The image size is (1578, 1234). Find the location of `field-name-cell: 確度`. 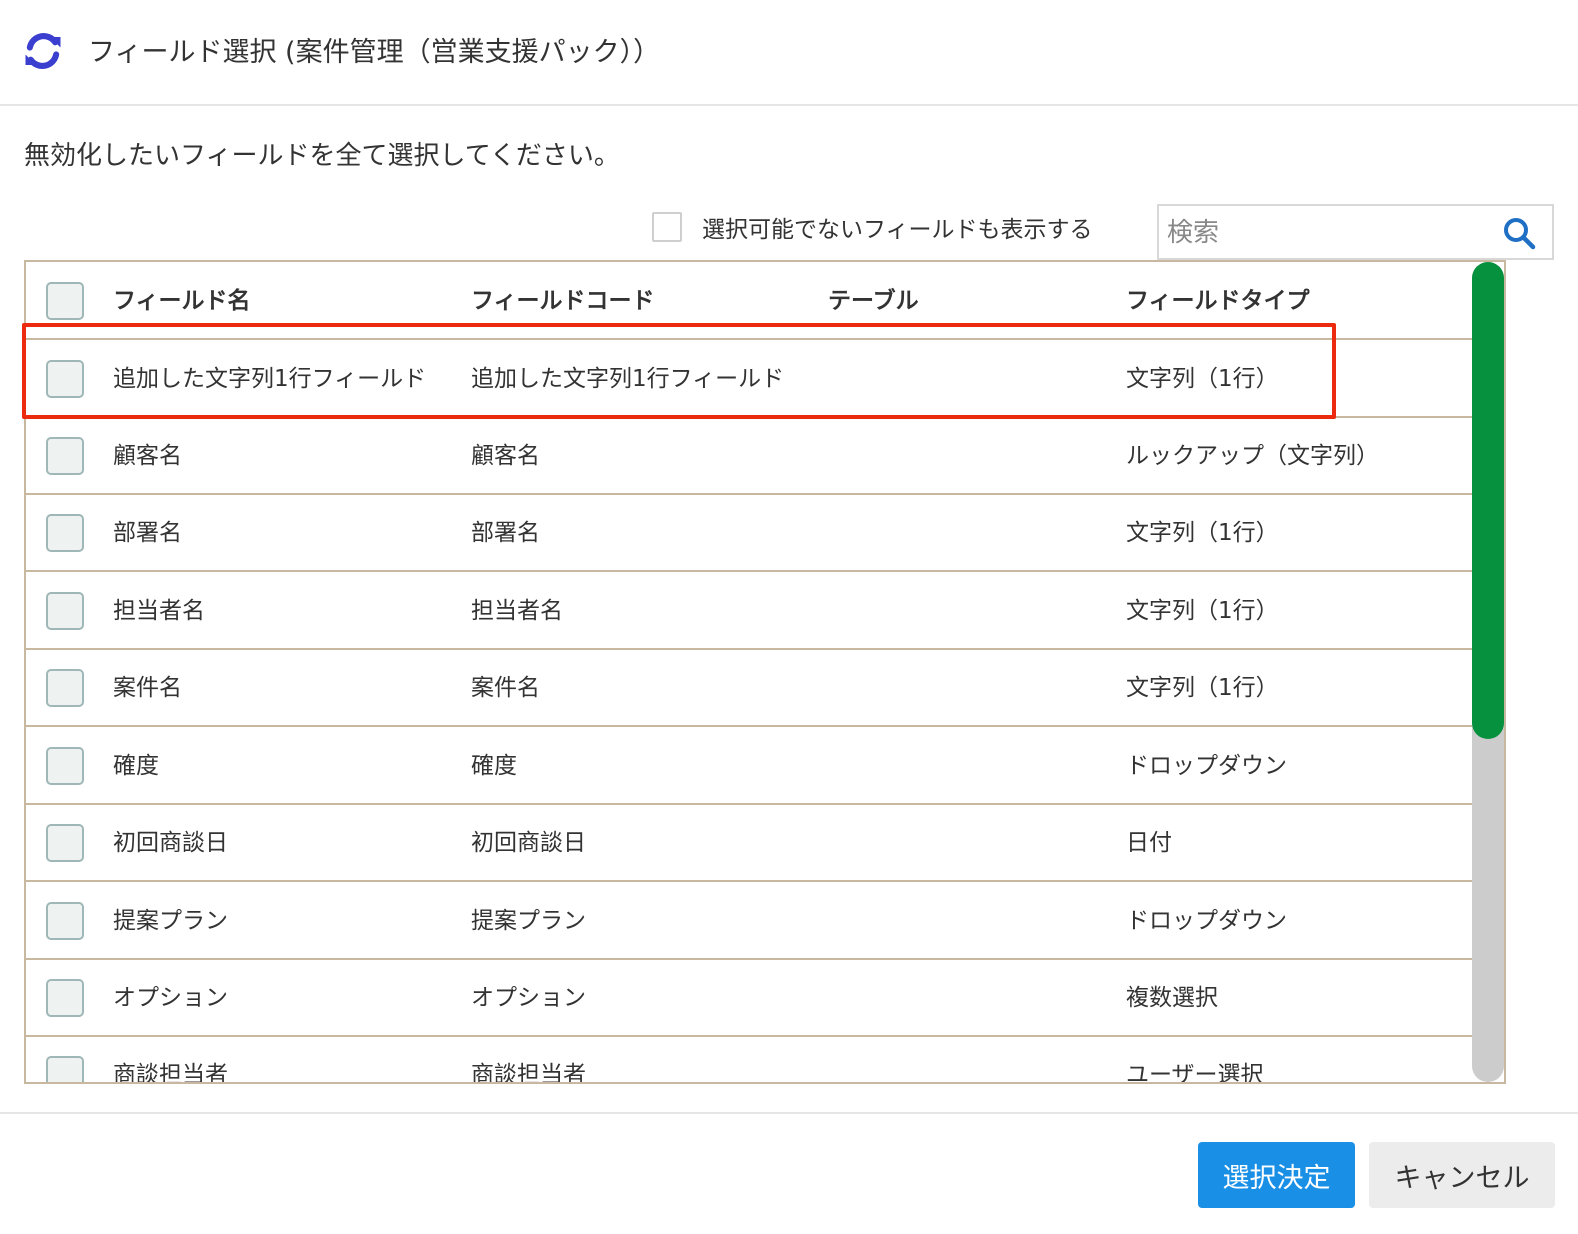

field-name-cell: 確度 is located at coordinates (136, 766).